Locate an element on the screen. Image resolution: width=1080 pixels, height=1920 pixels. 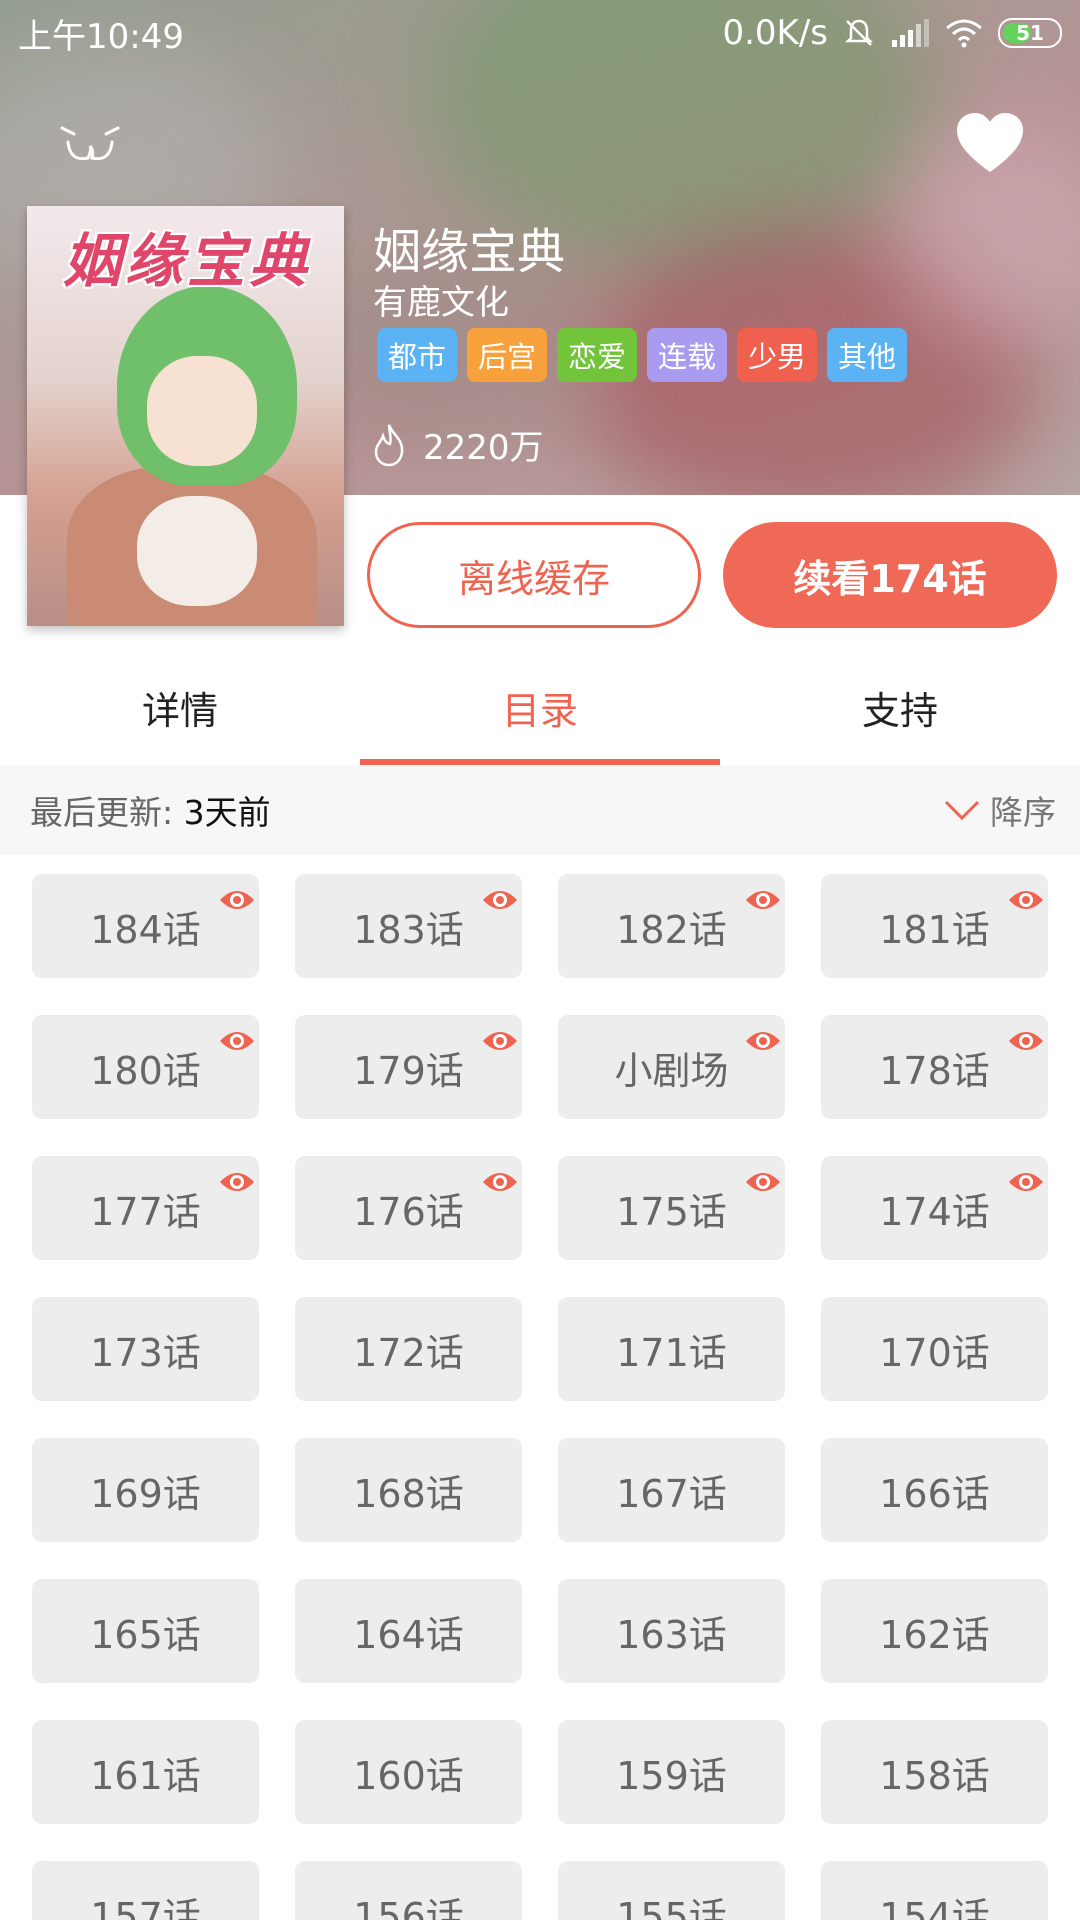
chapter-label: 171话 is located at coordinates (671, 1352).